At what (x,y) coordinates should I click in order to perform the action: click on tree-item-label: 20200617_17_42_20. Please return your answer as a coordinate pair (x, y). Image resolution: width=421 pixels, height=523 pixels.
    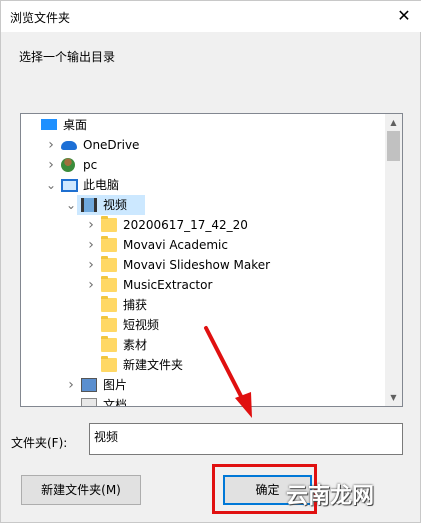
    Looking at the image, I should click on (185, 225).